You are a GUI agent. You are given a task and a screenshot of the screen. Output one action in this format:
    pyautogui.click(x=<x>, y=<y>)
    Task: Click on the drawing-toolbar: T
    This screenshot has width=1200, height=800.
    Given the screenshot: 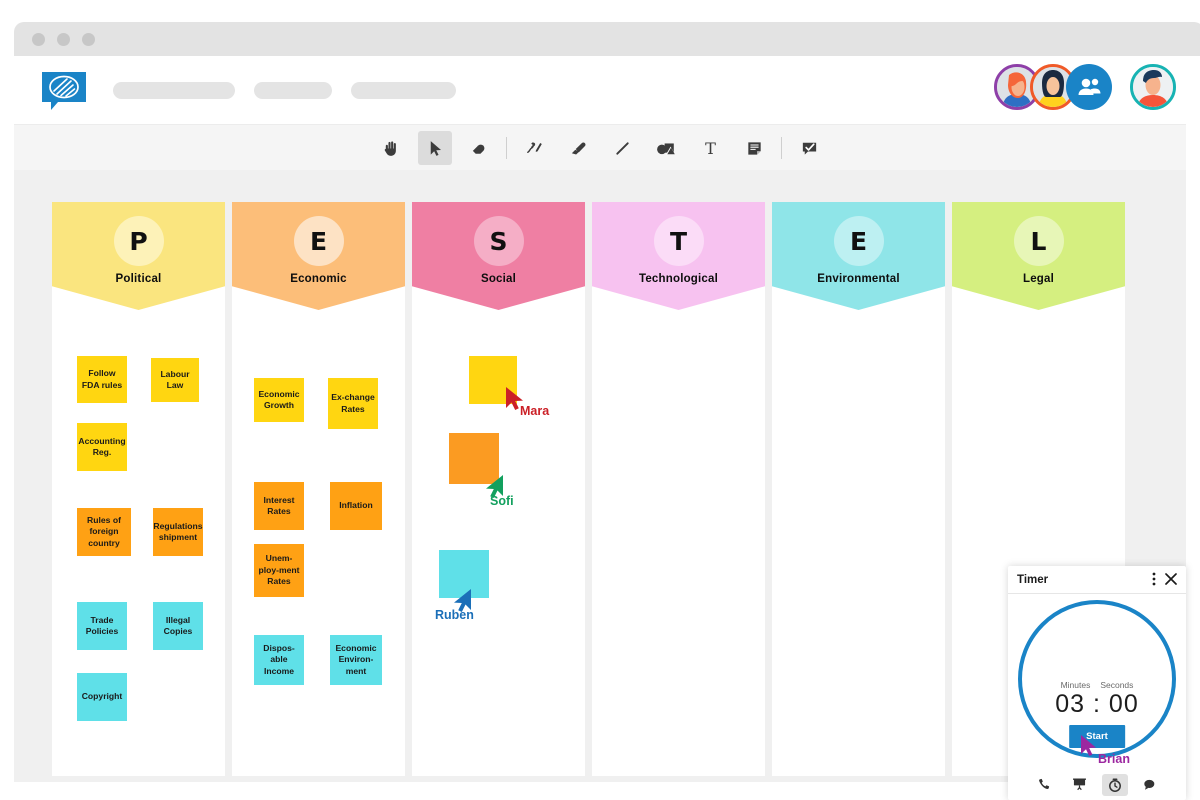 What is the action you would take?
    pyautogui.click(x=600, y=148)
    